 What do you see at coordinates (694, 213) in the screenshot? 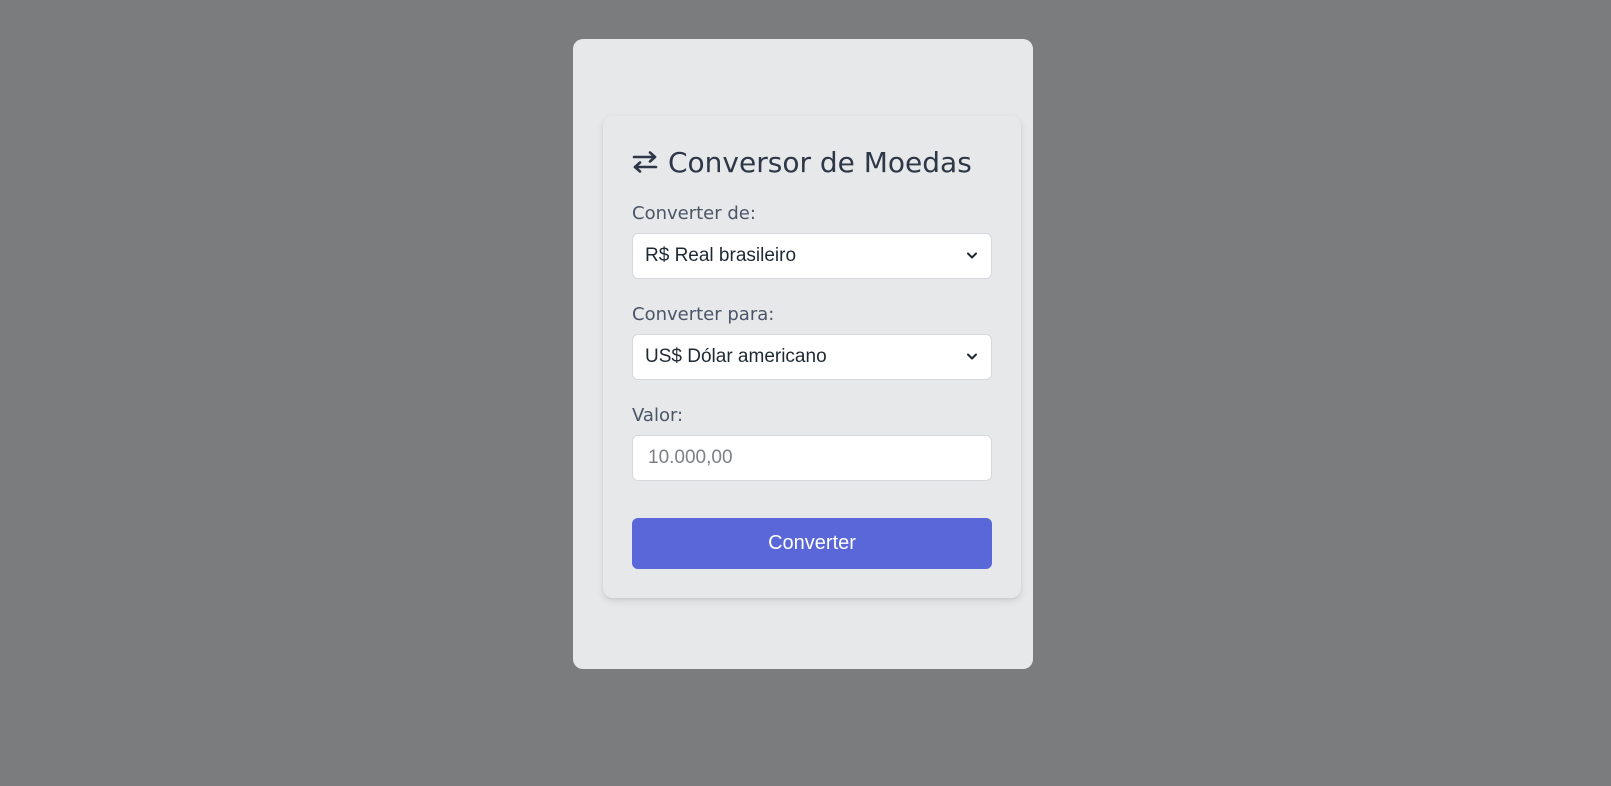
I see `from-currency-label: Converter de:` at bounding box center [694, 213].